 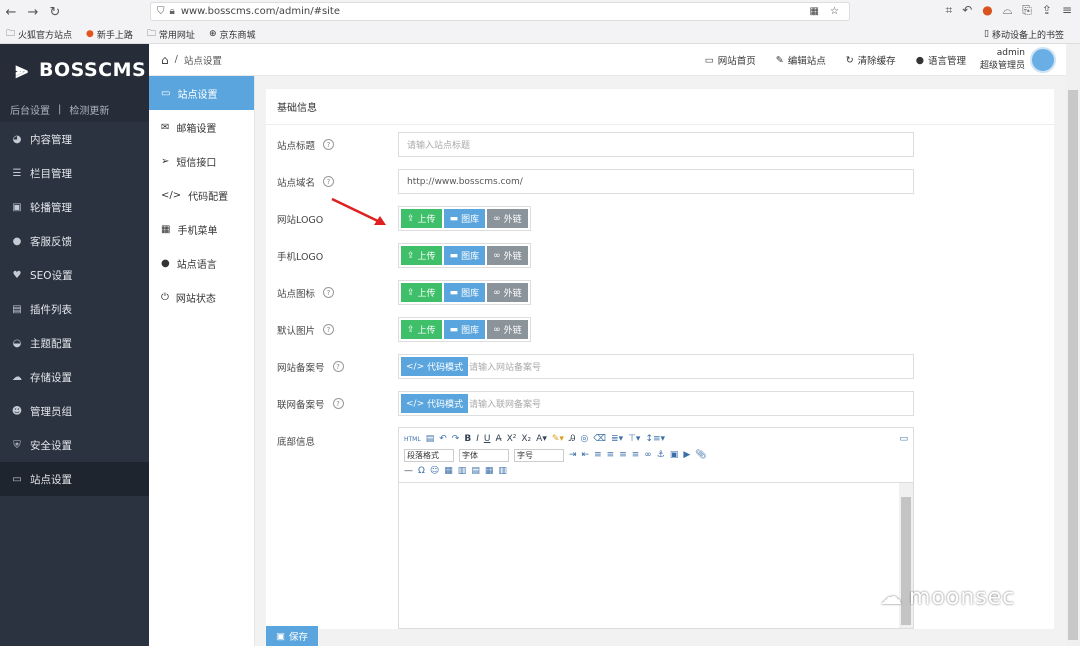 I want to click on submenu-item-site-settings: ▭ 站点设置, so click(x=201, y=93).